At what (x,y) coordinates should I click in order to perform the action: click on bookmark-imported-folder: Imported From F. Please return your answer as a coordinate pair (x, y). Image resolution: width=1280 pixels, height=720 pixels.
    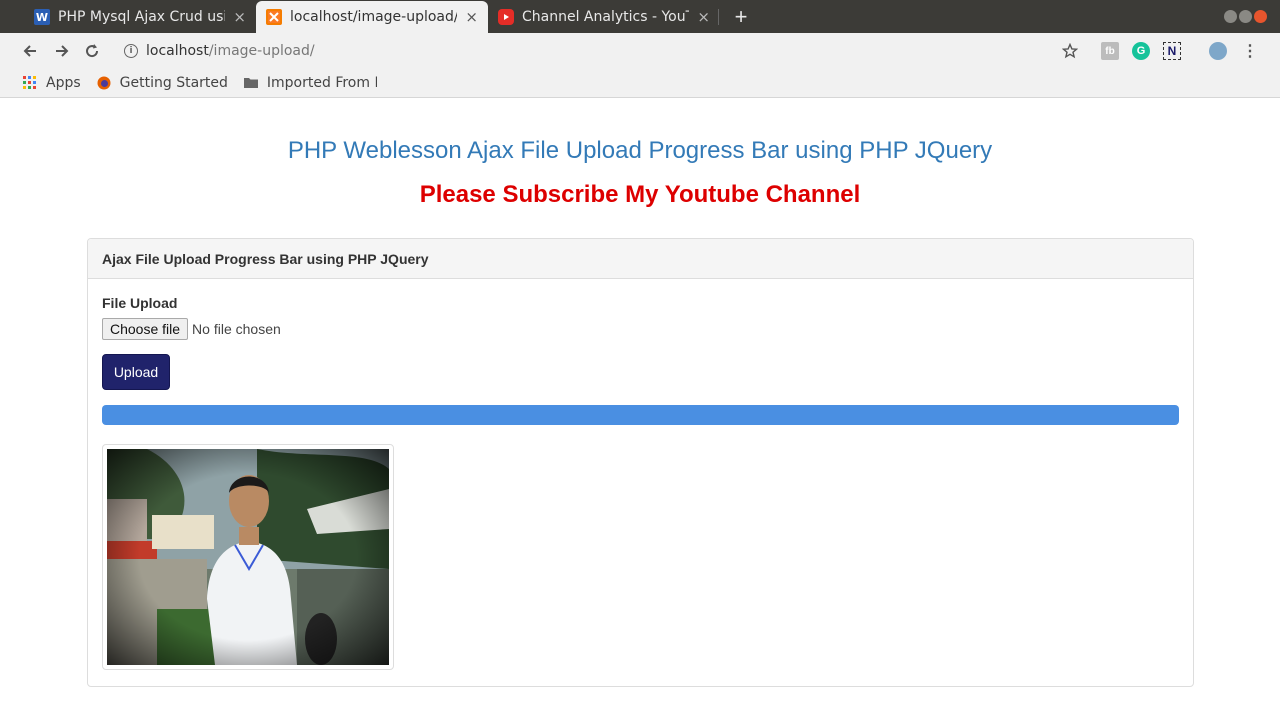
    Looking at the image, I should click on (310, 83).